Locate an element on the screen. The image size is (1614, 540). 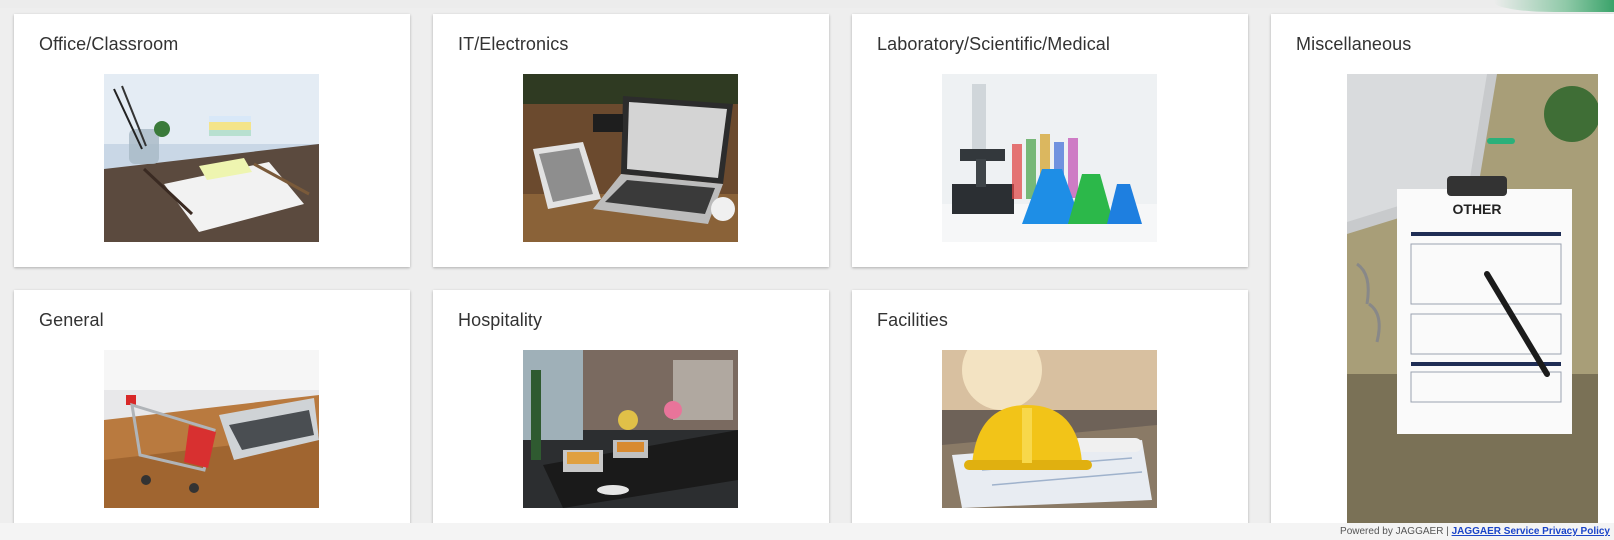
hard-hat-blueprints-image is located at coordinates (1049, 429).